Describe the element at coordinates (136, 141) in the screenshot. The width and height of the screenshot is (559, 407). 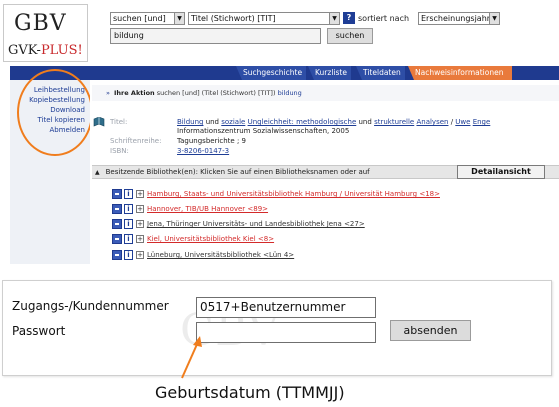
I see `series-label: Schriftenreihe:` at that location.